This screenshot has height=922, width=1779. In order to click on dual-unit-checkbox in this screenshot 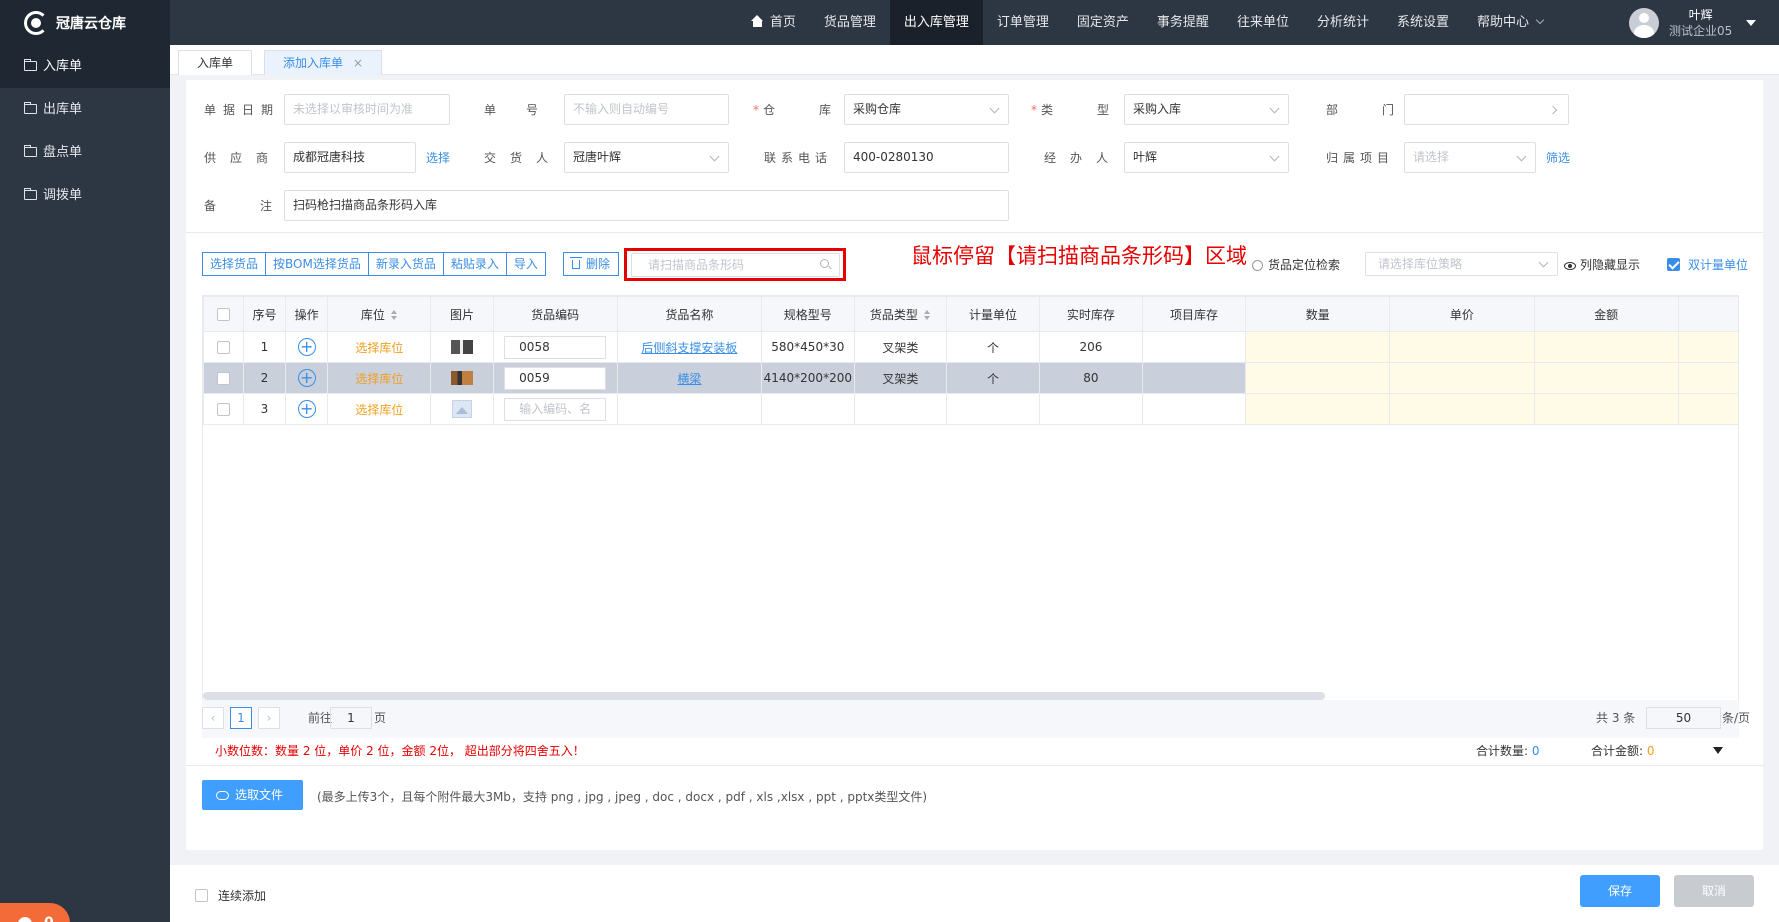, I will do `click(1673, 264)`.